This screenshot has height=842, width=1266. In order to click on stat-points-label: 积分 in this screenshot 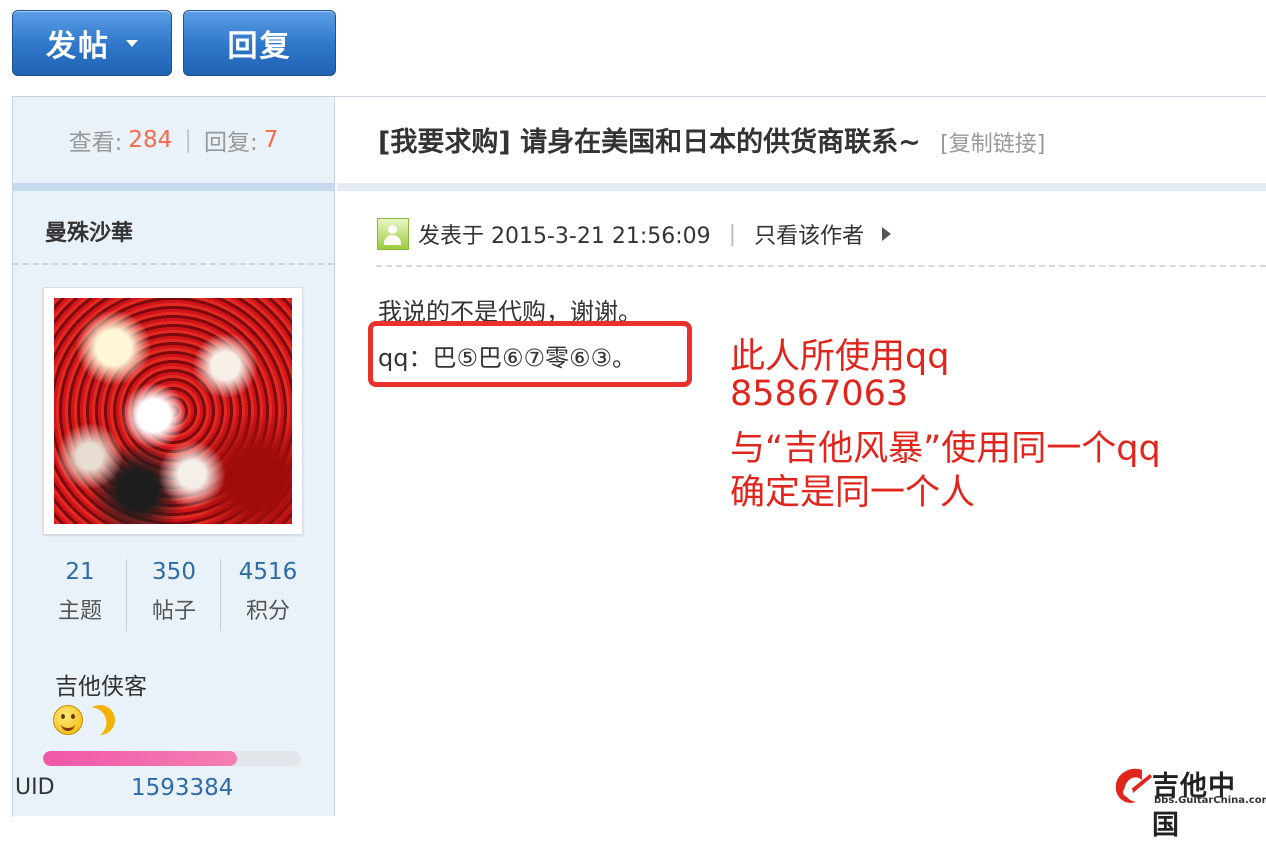, I will do `click(267, 611)`.